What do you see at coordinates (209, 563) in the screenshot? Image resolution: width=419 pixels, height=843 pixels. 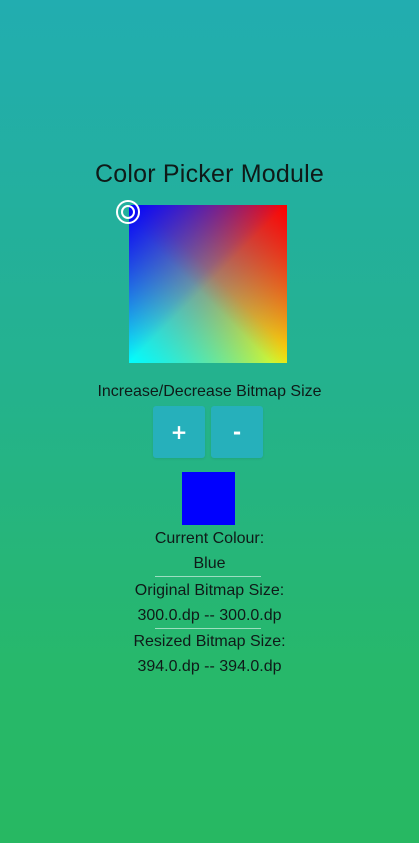 I see `current-colour-name: Blue` at bounding box center [209, 563].